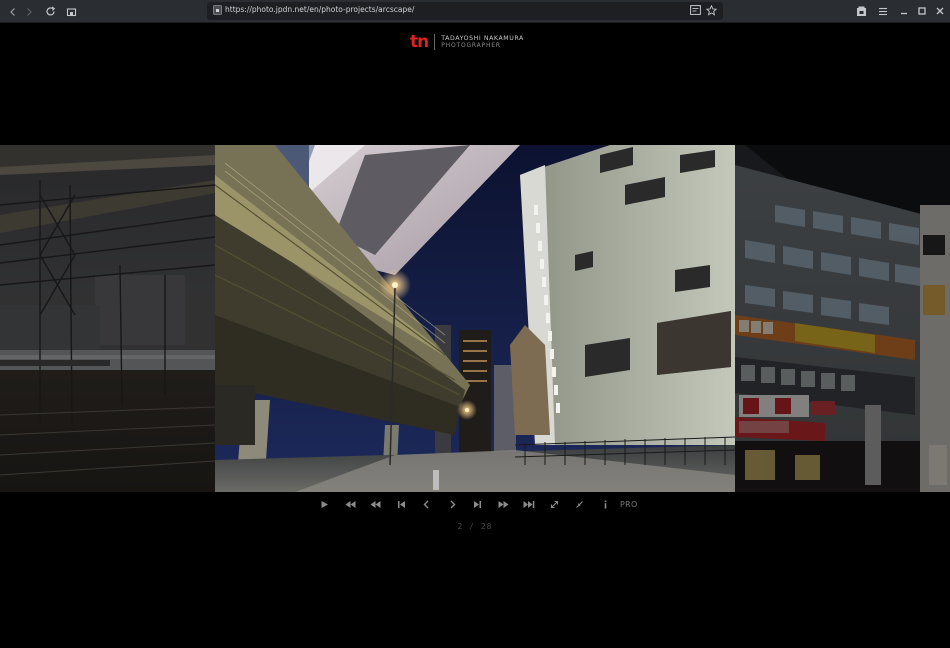  I want to click on fast-rewind-button, so click(351, 504).